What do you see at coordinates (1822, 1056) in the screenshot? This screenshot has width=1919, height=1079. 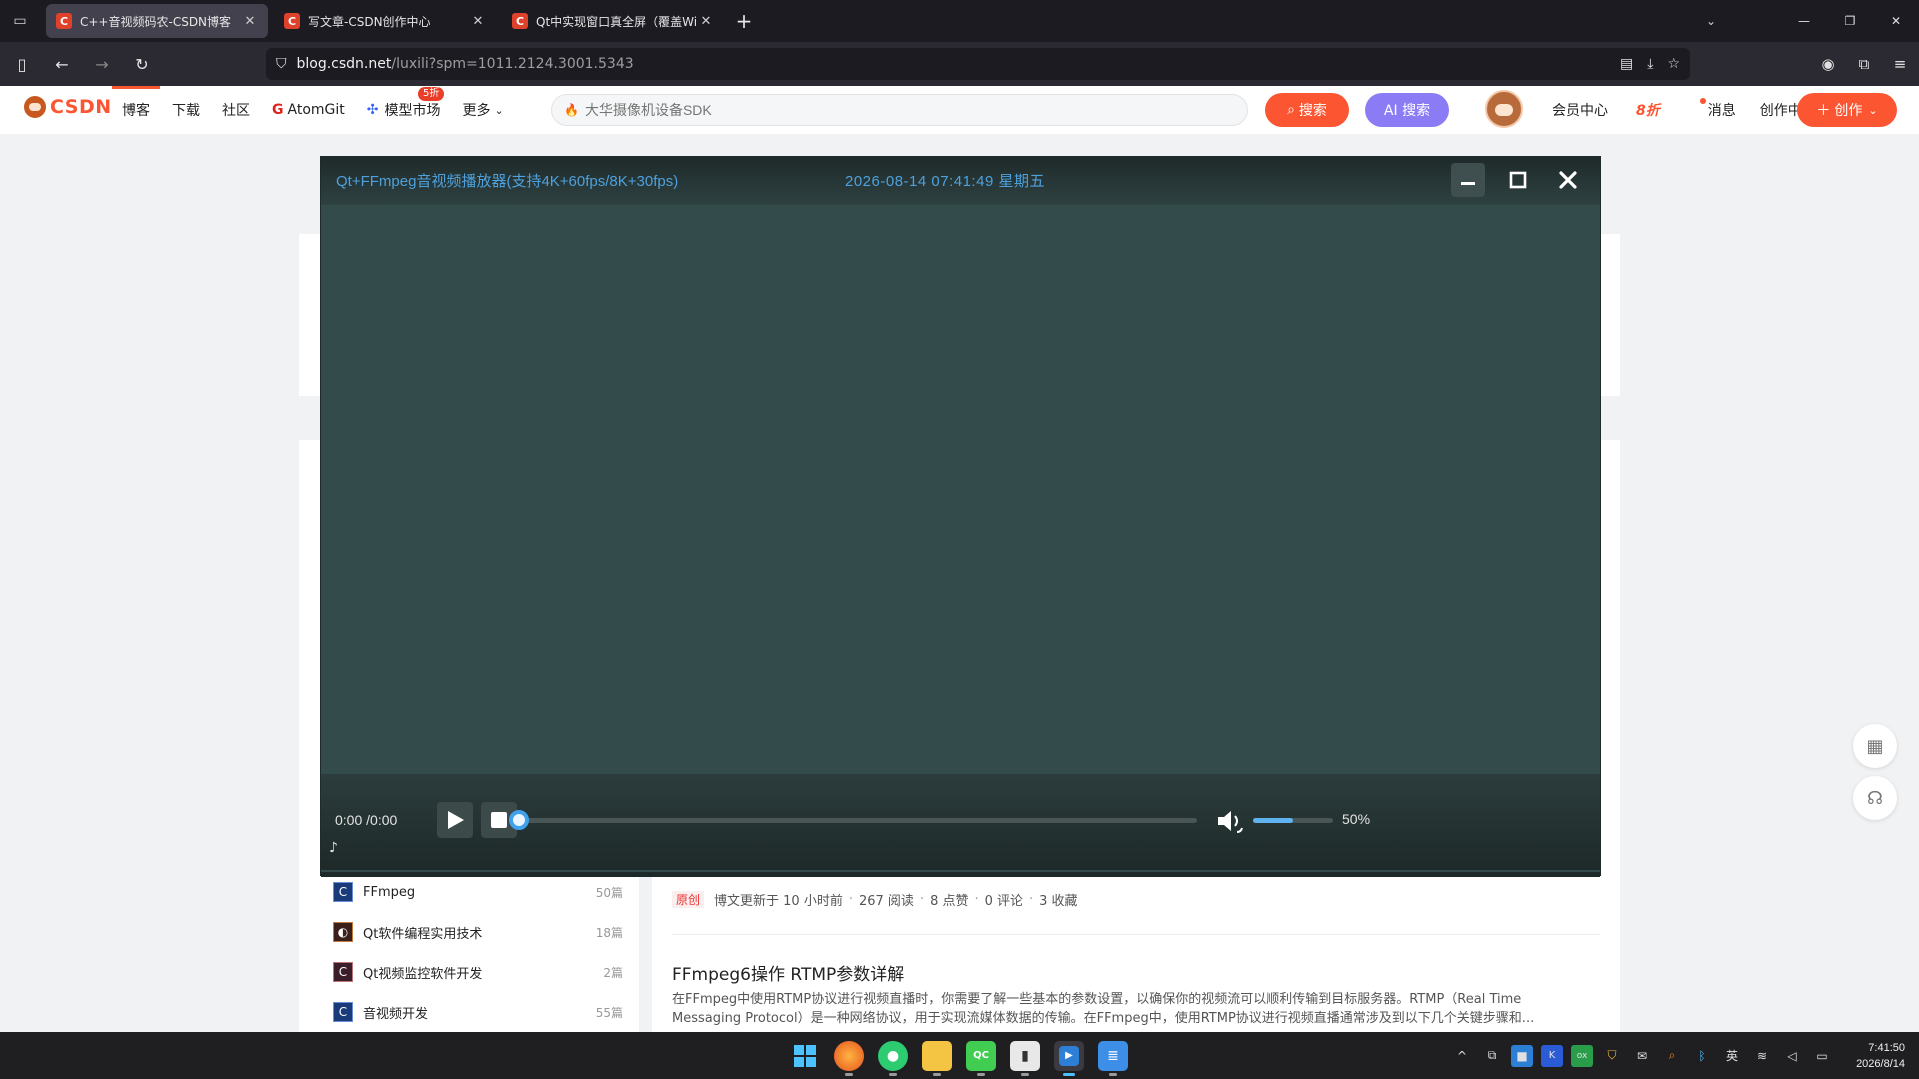 I see `battery-icon: ▭` at bounding box center [1822, 1056].